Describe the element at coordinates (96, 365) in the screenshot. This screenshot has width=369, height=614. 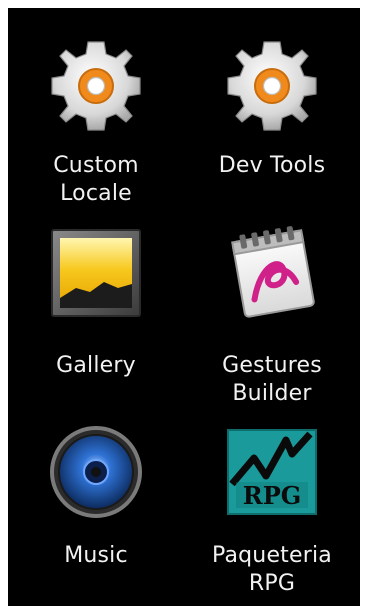
I see `app-label: Gallery` at that location.